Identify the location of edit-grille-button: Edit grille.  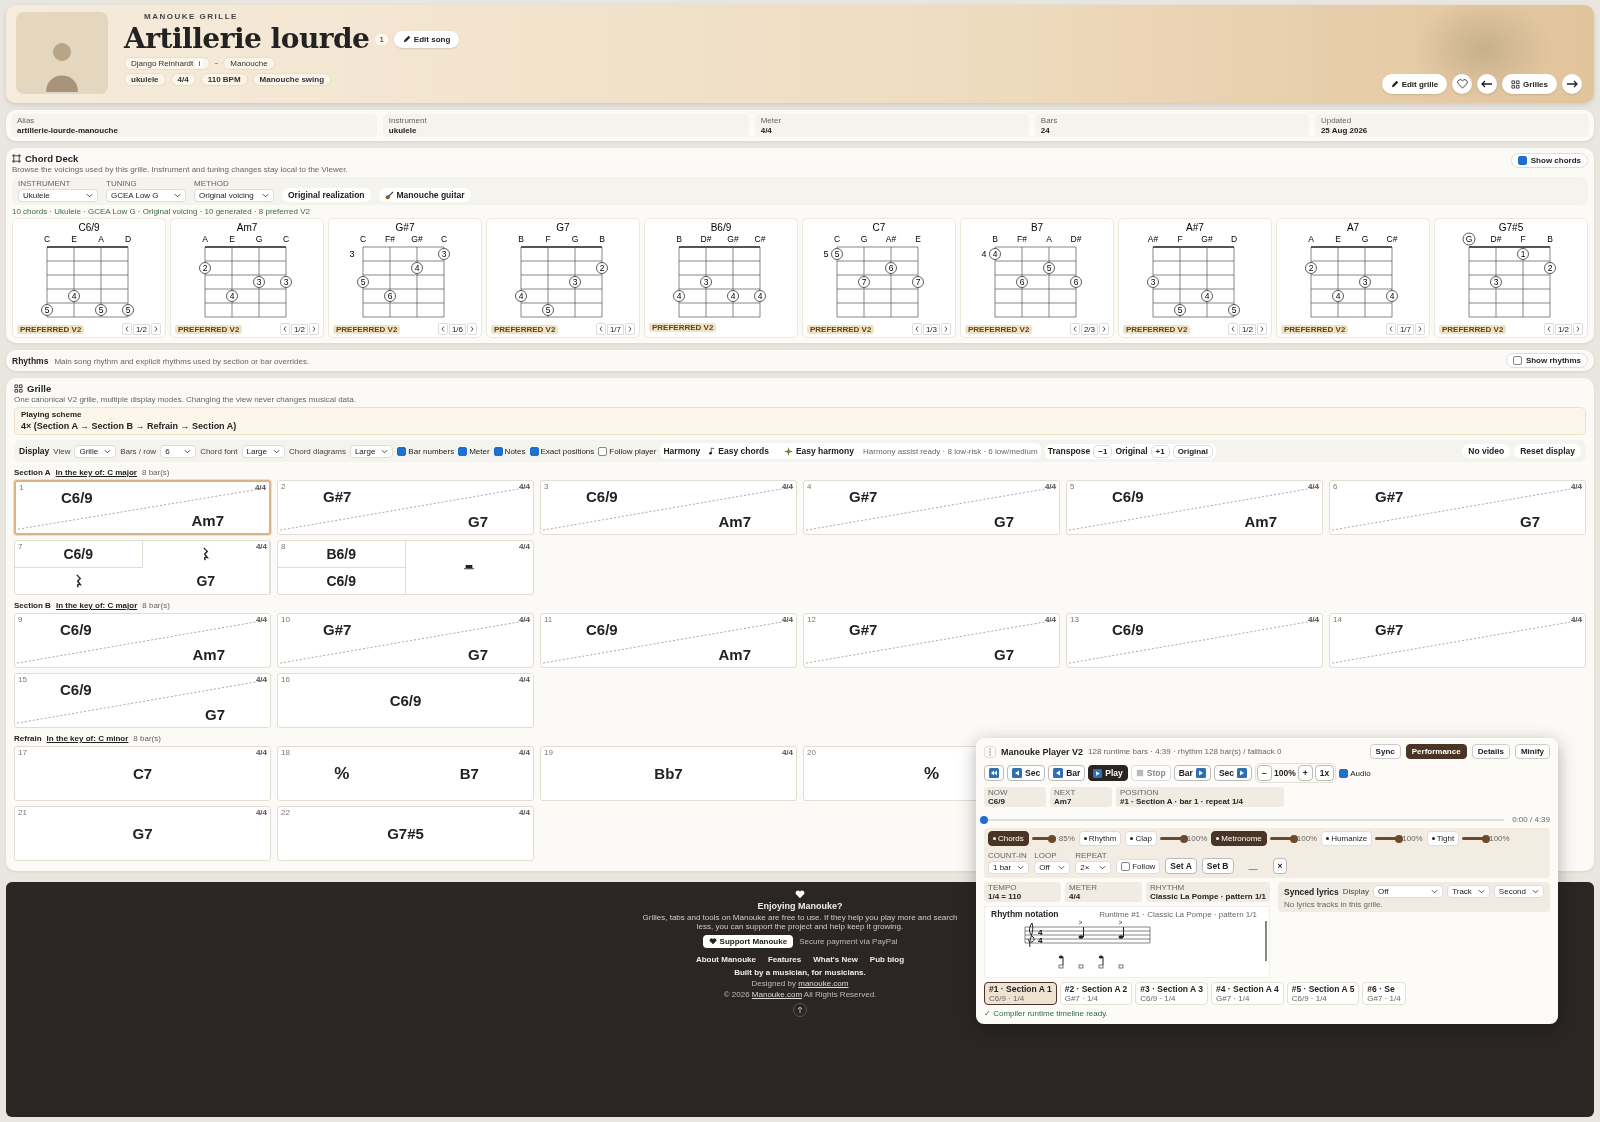
(1414, 84).